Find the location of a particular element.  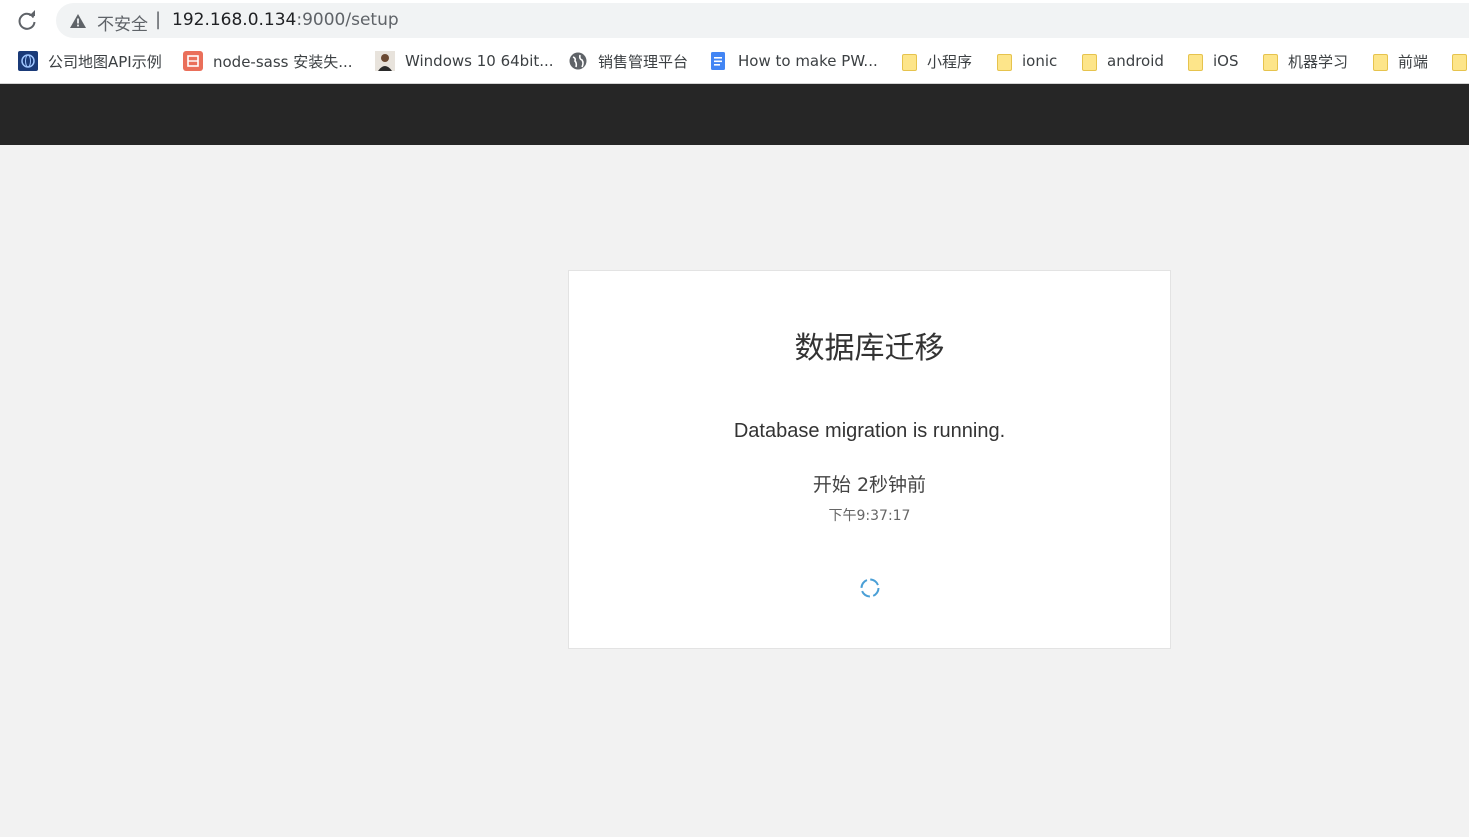

warning-icon is located at coordinates (78, 21).